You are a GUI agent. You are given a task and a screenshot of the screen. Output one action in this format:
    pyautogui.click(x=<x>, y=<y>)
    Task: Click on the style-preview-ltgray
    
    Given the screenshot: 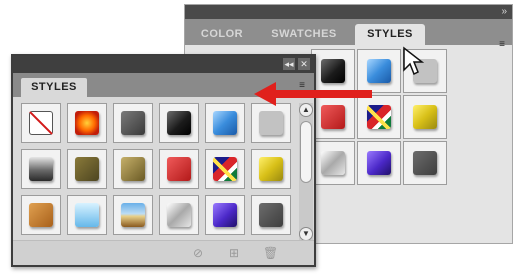 What is the action you would take?
    pyautogui.click(x=271, y=123)
    